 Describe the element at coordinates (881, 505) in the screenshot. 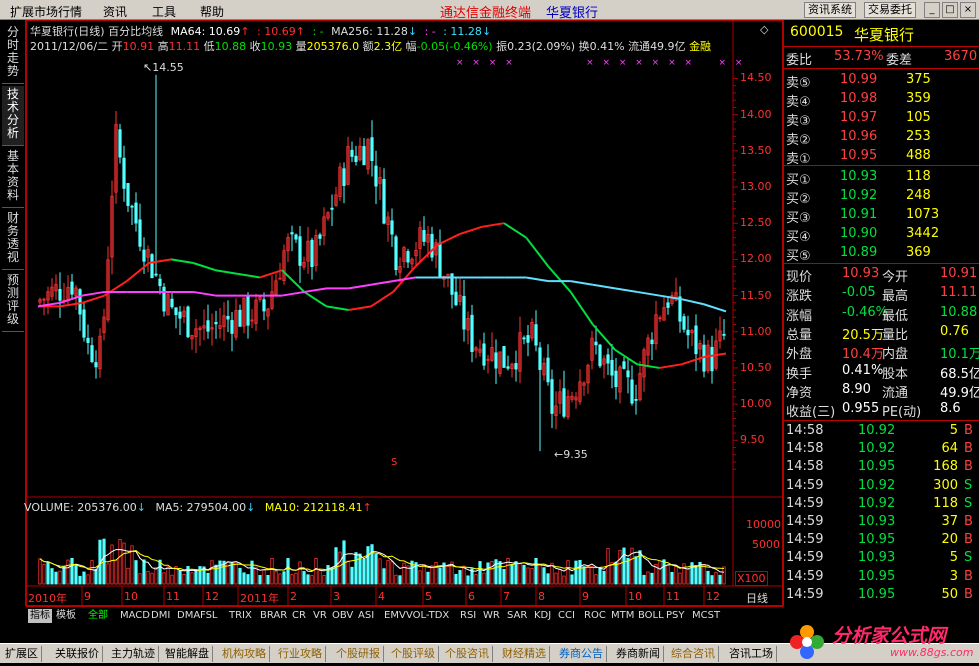

I see `tick-row: 14:59 10.92 118 S` at that location.